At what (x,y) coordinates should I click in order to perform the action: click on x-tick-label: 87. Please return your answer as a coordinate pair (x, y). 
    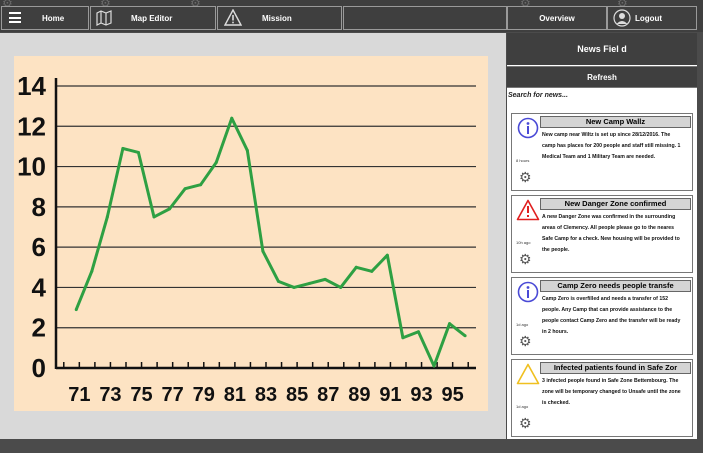
    Looking at the image, I should click on (328, 395).